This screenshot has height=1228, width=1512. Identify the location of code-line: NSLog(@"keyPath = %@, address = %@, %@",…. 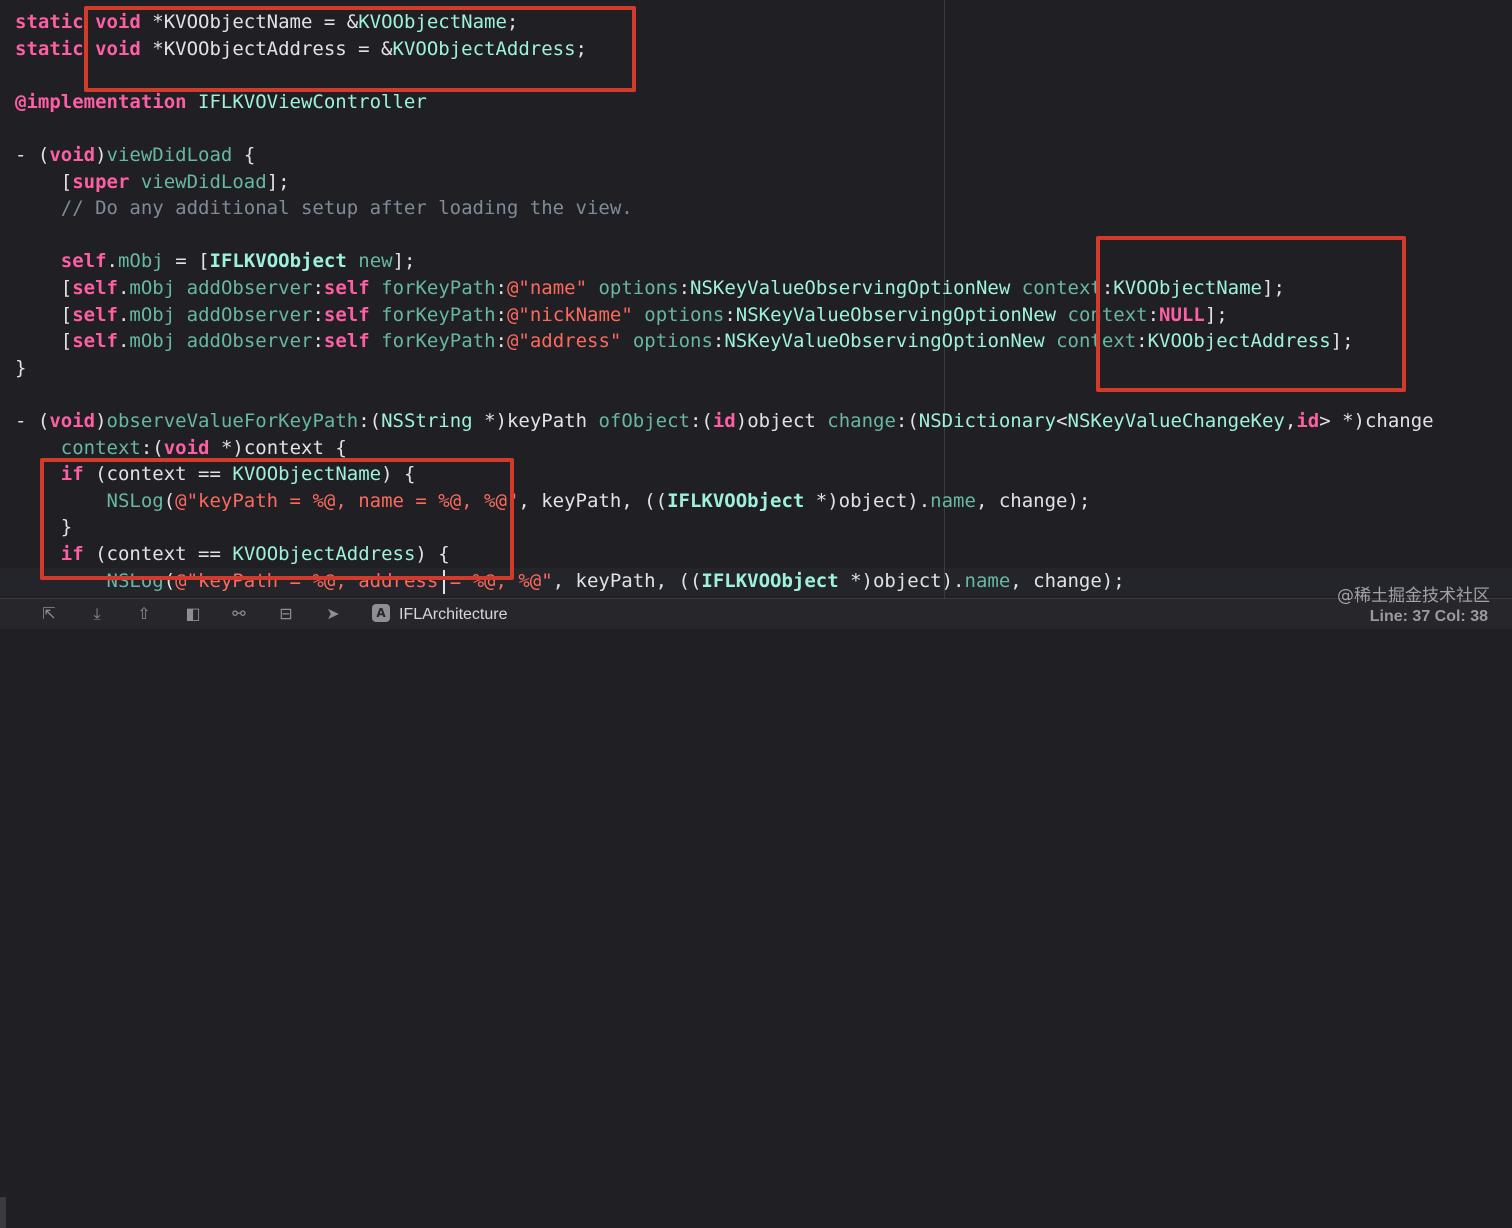
(570, 581).